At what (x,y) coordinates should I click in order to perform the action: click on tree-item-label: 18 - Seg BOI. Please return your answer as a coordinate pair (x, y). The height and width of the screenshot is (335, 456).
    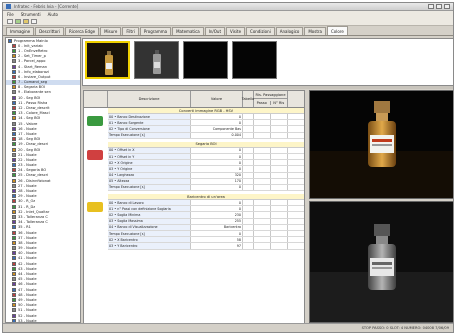
    Looking at the image, I should click on (29, 139).